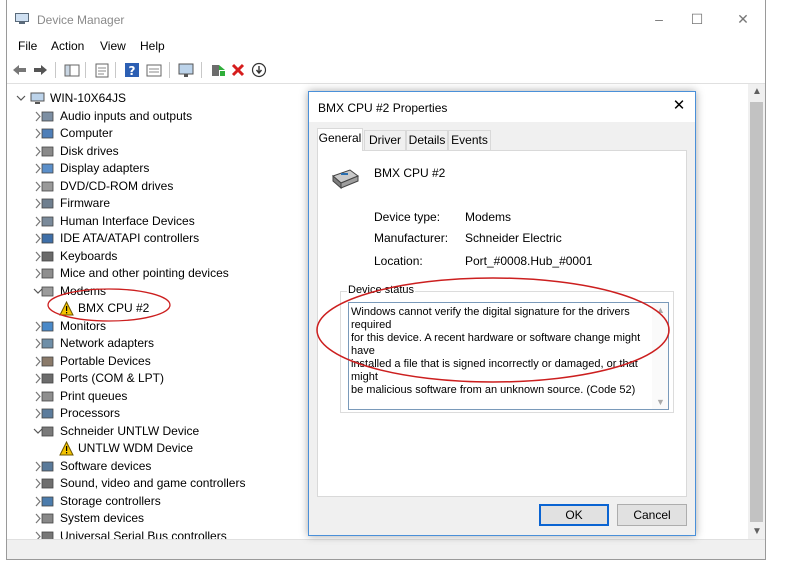  I want to click on back-arrow-icon, so click(20, 70).